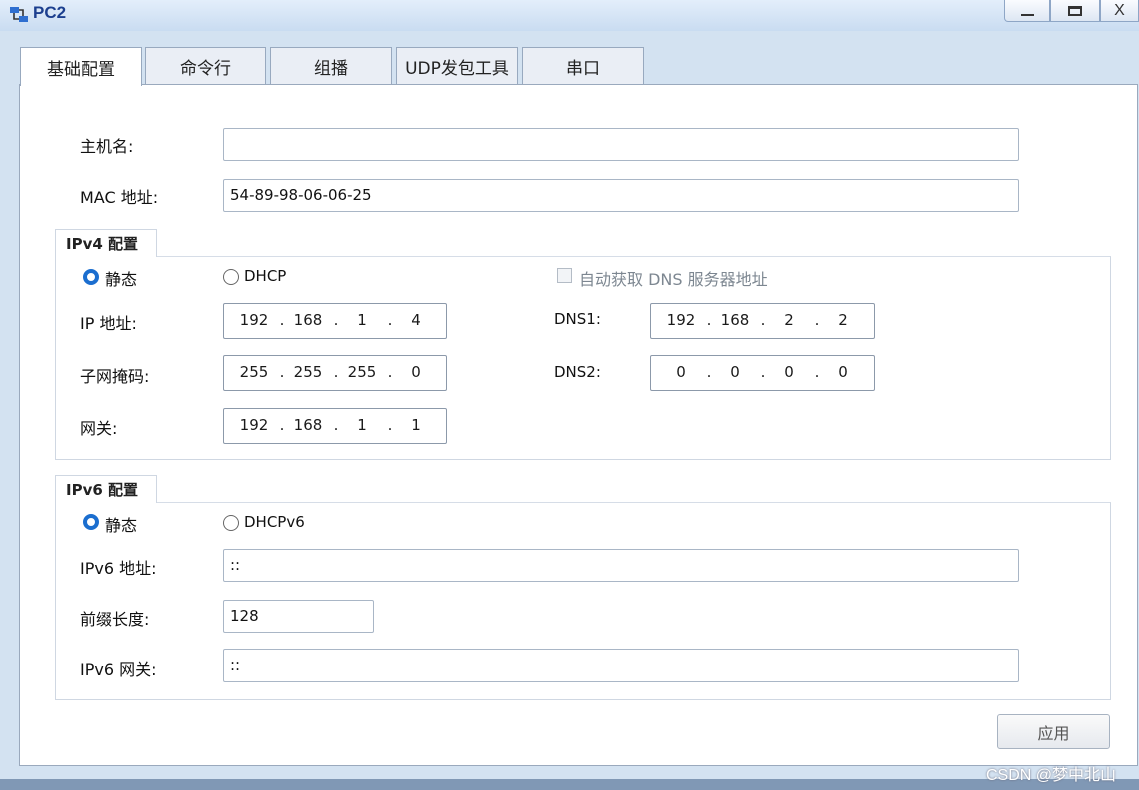 This screenshot has height=790, width=1139. What do you see at coordinates (298, 616) in the screenshot?
I see `prefix-length-input: 128` at bounding box center [298, 616].